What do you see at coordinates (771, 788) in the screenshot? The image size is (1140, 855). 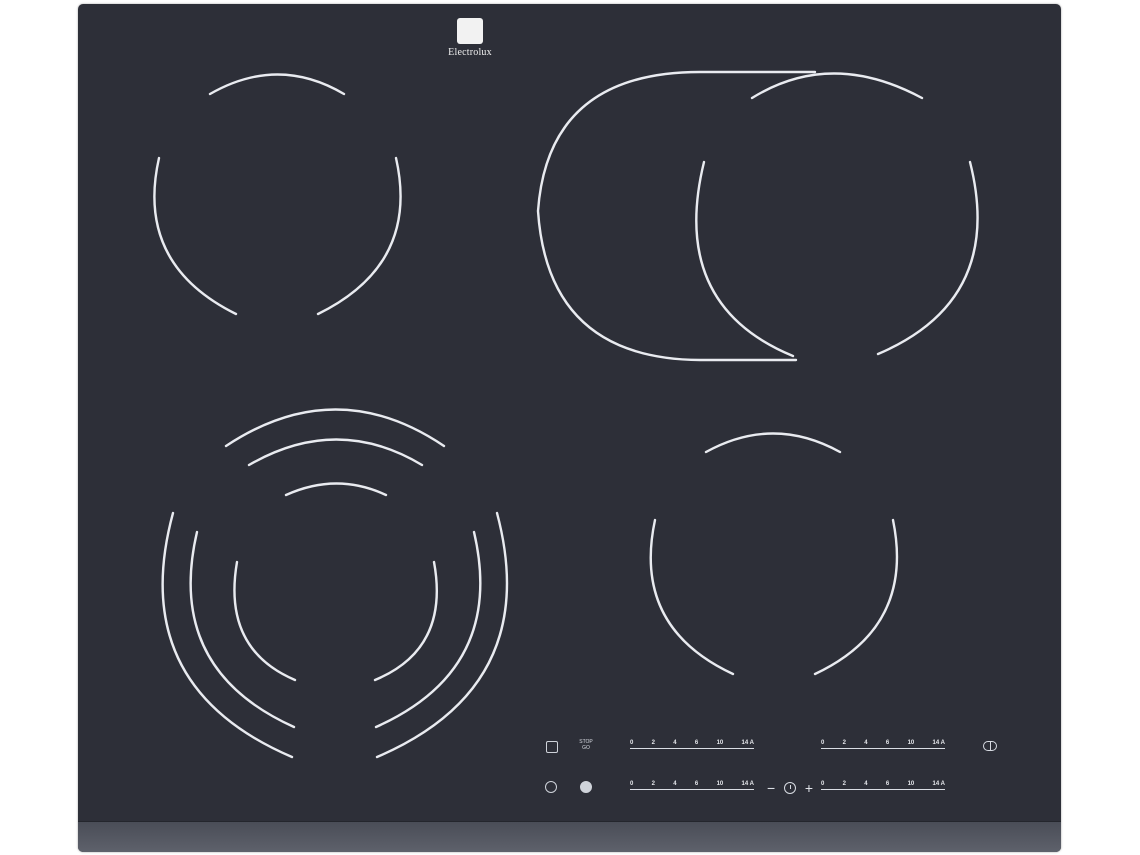 I see `timer-minus-button: −` at bounding box center [771, 788].